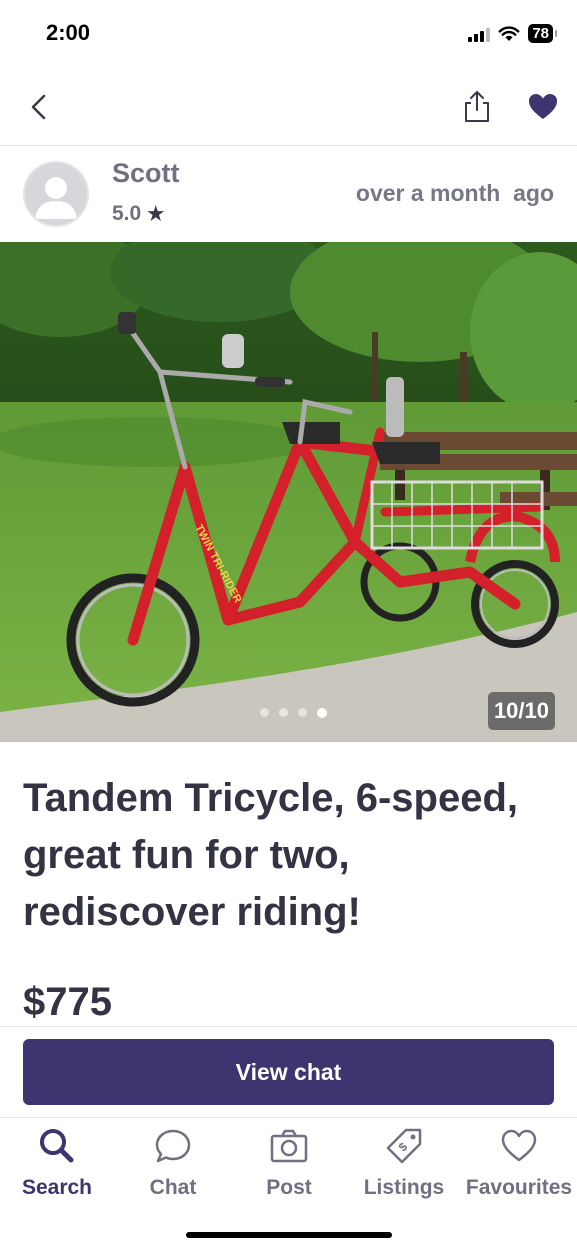  What do you see at coordinates (38, 107) in the screenshot?
I see `chevron-left-icon` at bounding box center [38, 107].